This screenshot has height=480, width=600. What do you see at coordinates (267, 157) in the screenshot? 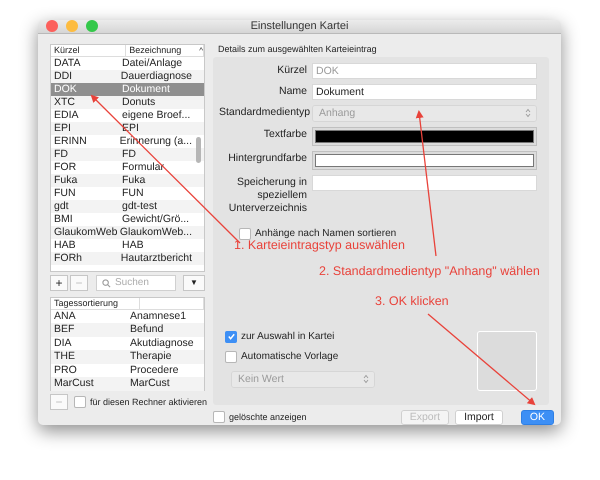
I see `field-label: Hintergrundfarbe` at bounding box center [267, 157].